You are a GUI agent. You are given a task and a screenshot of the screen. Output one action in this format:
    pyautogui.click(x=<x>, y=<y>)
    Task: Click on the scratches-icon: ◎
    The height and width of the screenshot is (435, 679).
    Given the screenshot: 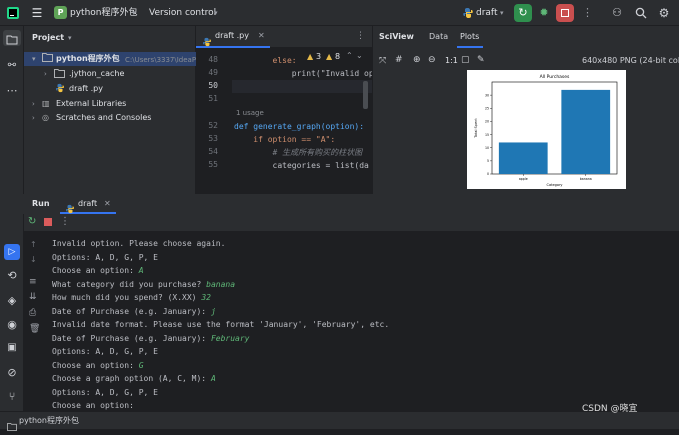 What is the action you would take?
    pyautogui.click(x=45, y=117)
    